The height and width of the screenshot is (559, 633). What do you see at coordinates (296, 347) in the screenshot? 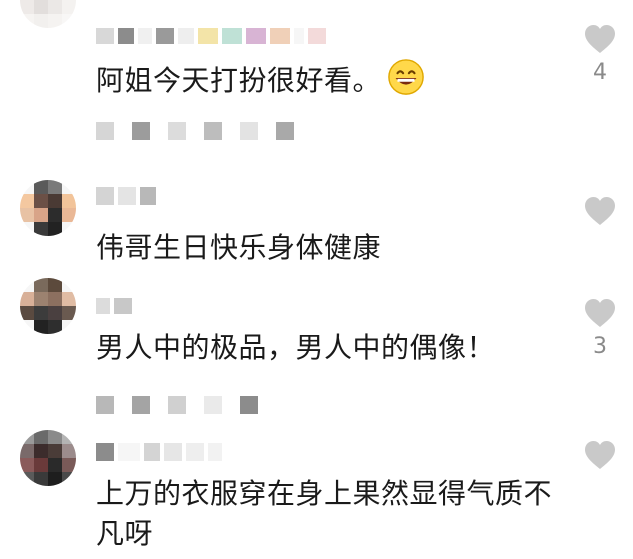
I see `comment-text: 男人中的极品，男人中的偶像！` at bounding box center [296, 347].